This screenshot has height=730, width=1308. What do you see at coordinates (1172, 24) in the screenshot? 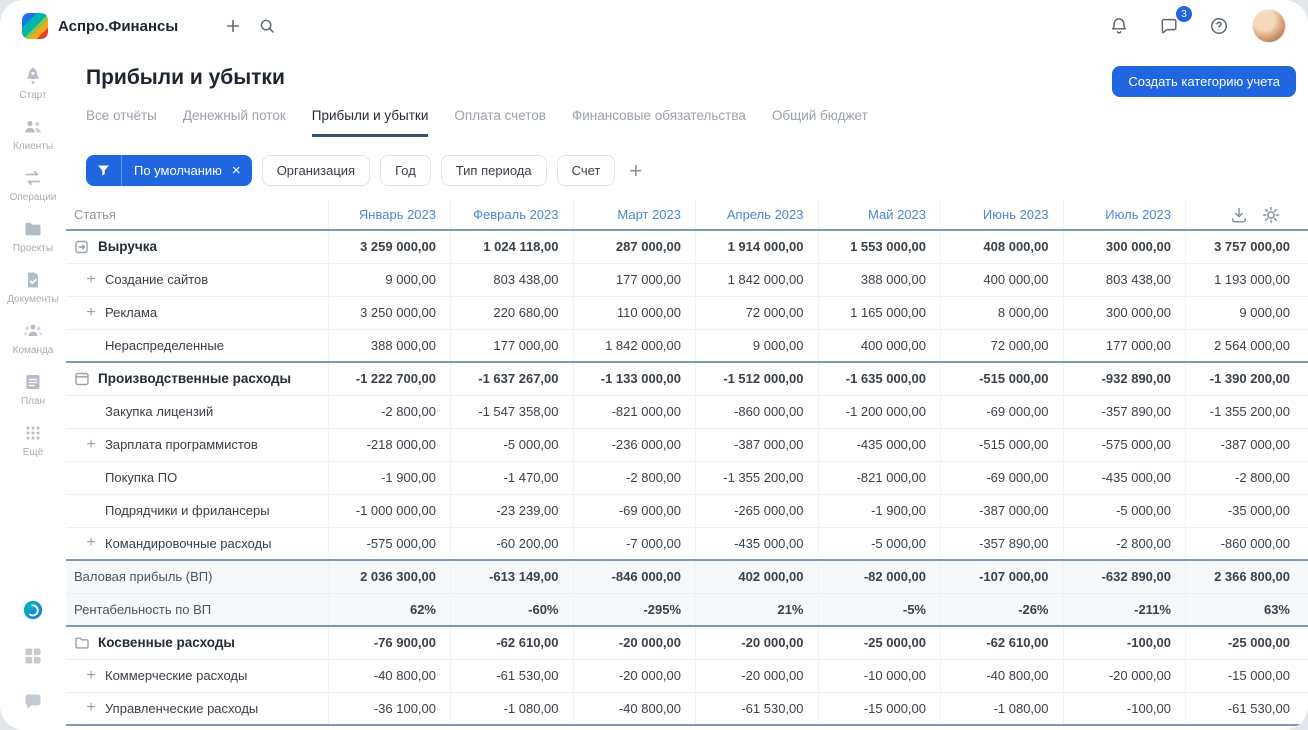
I see `chat-button: 3` at bounding box center [1172, 24].